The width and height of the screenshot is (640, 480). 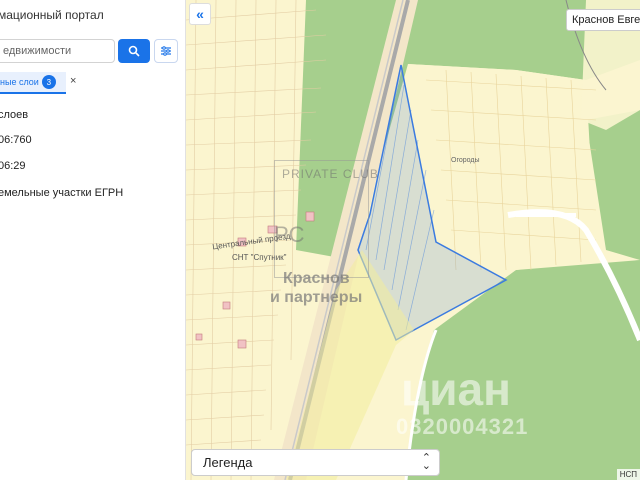 I want to click on cadastral-item-2: 06:29, so click(x=13, y=166).